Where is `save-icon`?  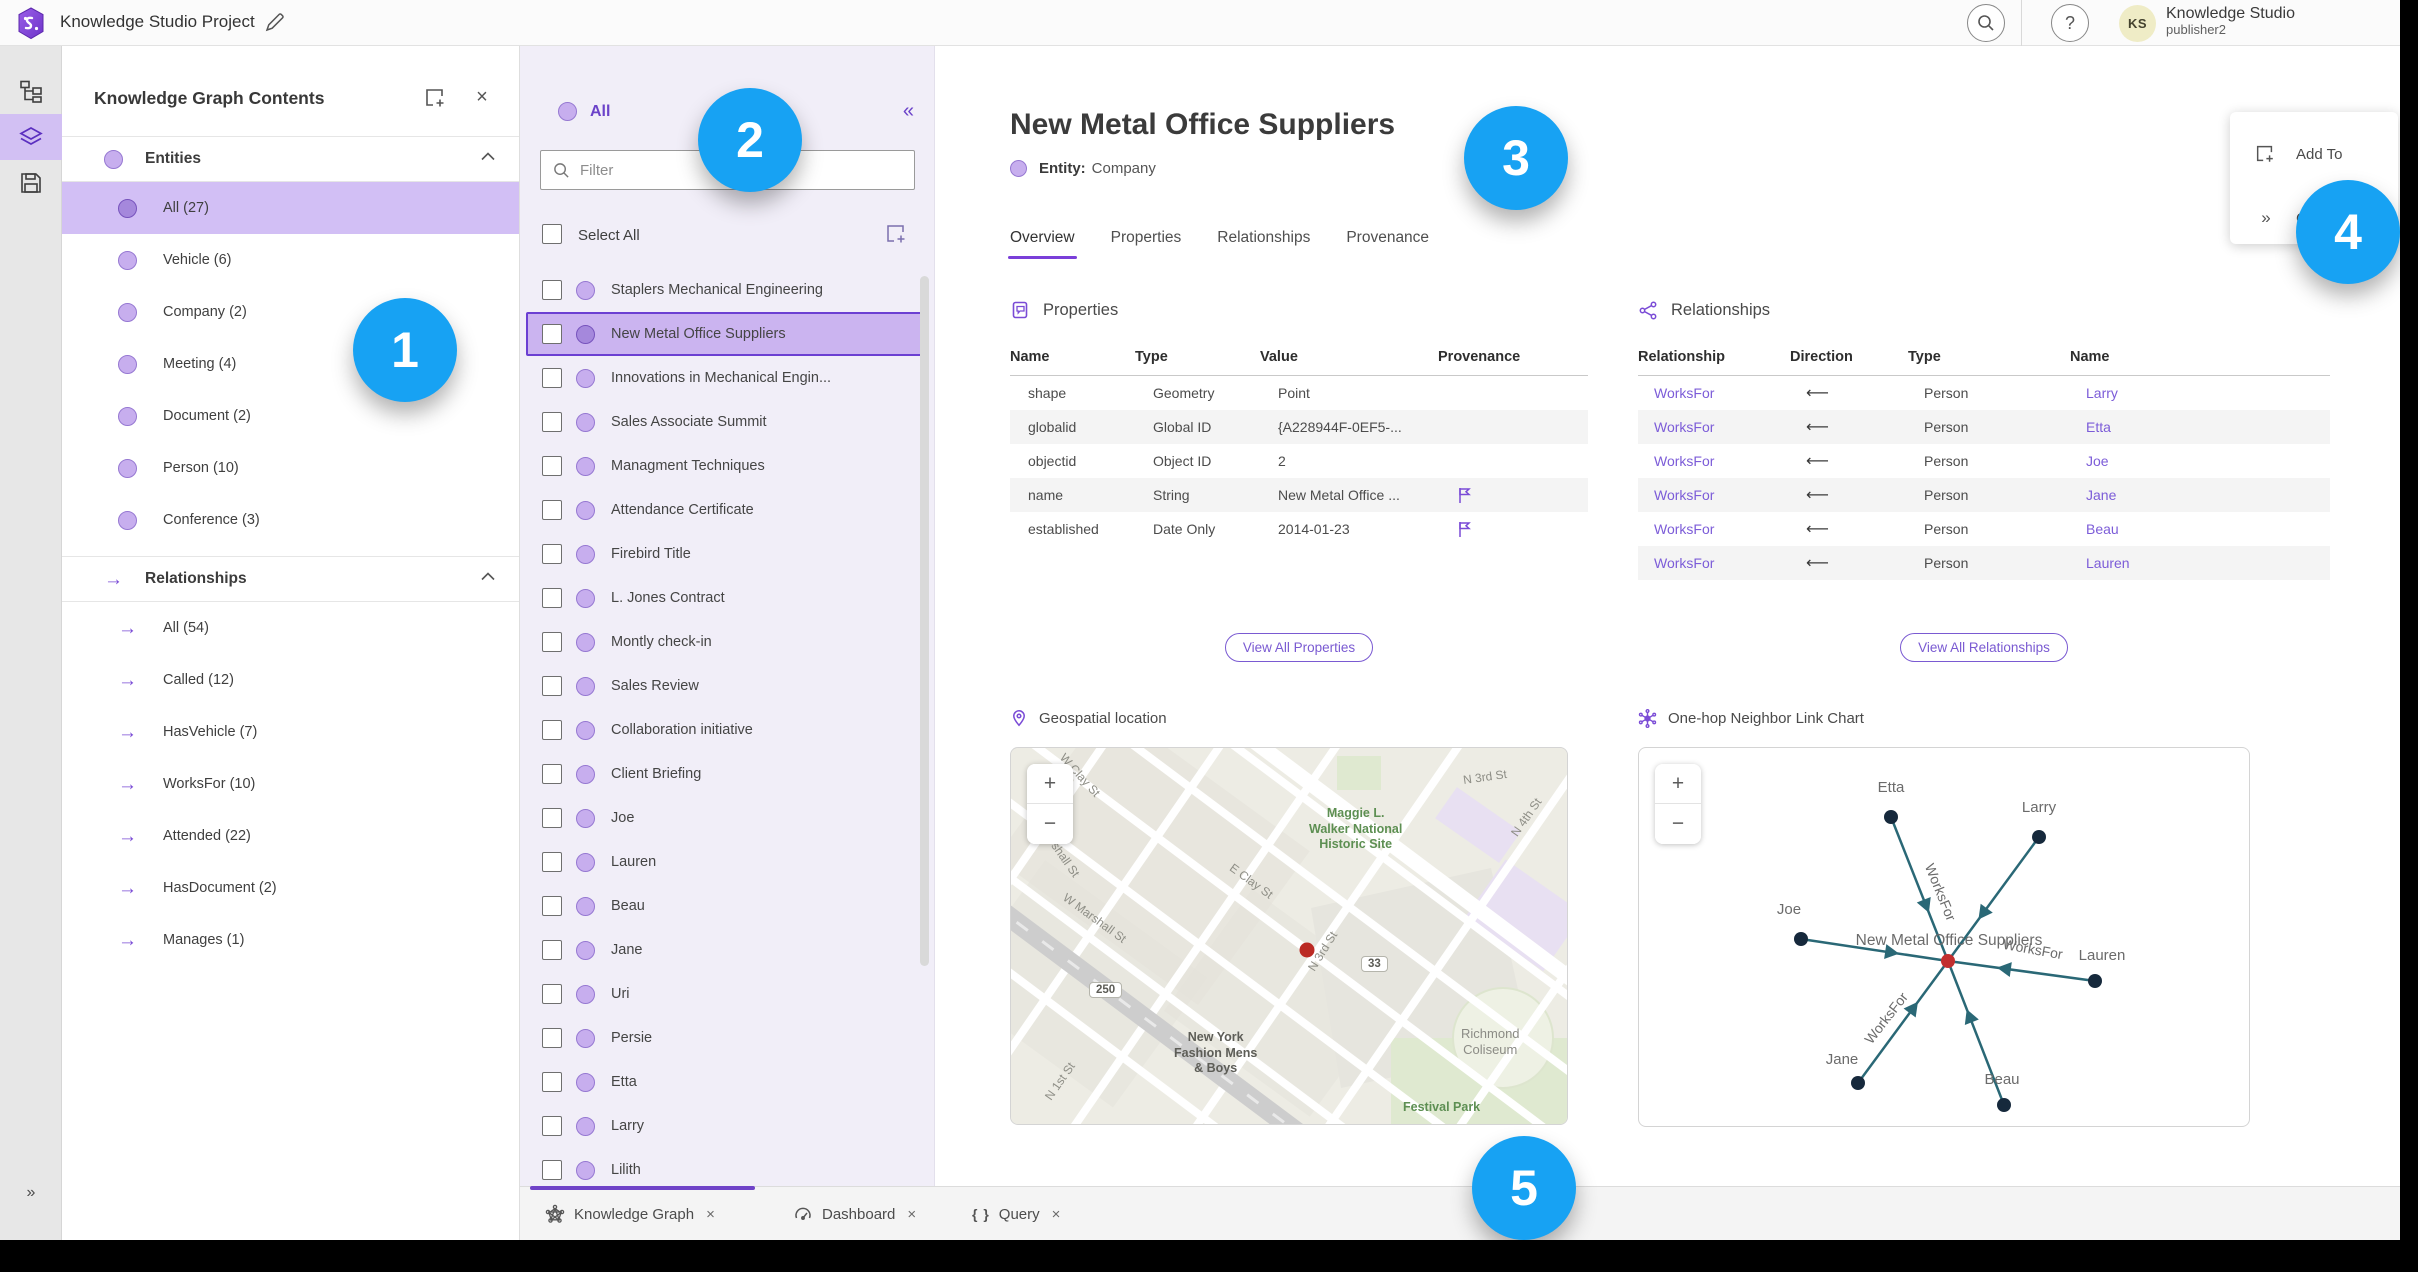 save-icon is located at coordinates (31, 183).